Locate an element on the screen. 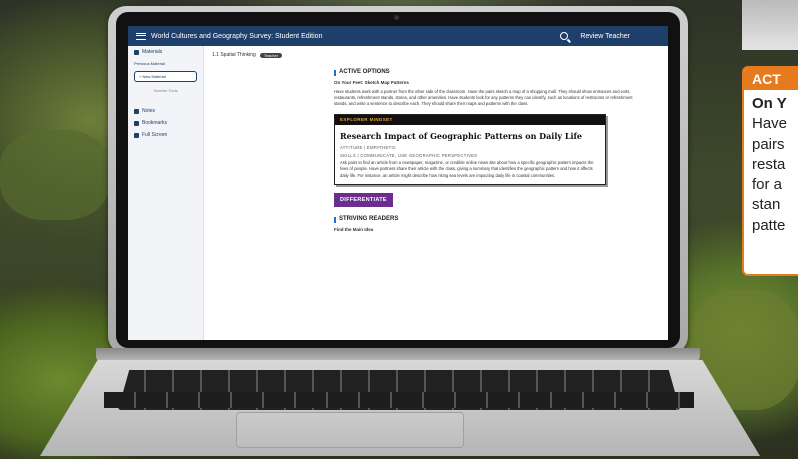  sidebar-item-materials: Materials is located at coordinates (165, 52).